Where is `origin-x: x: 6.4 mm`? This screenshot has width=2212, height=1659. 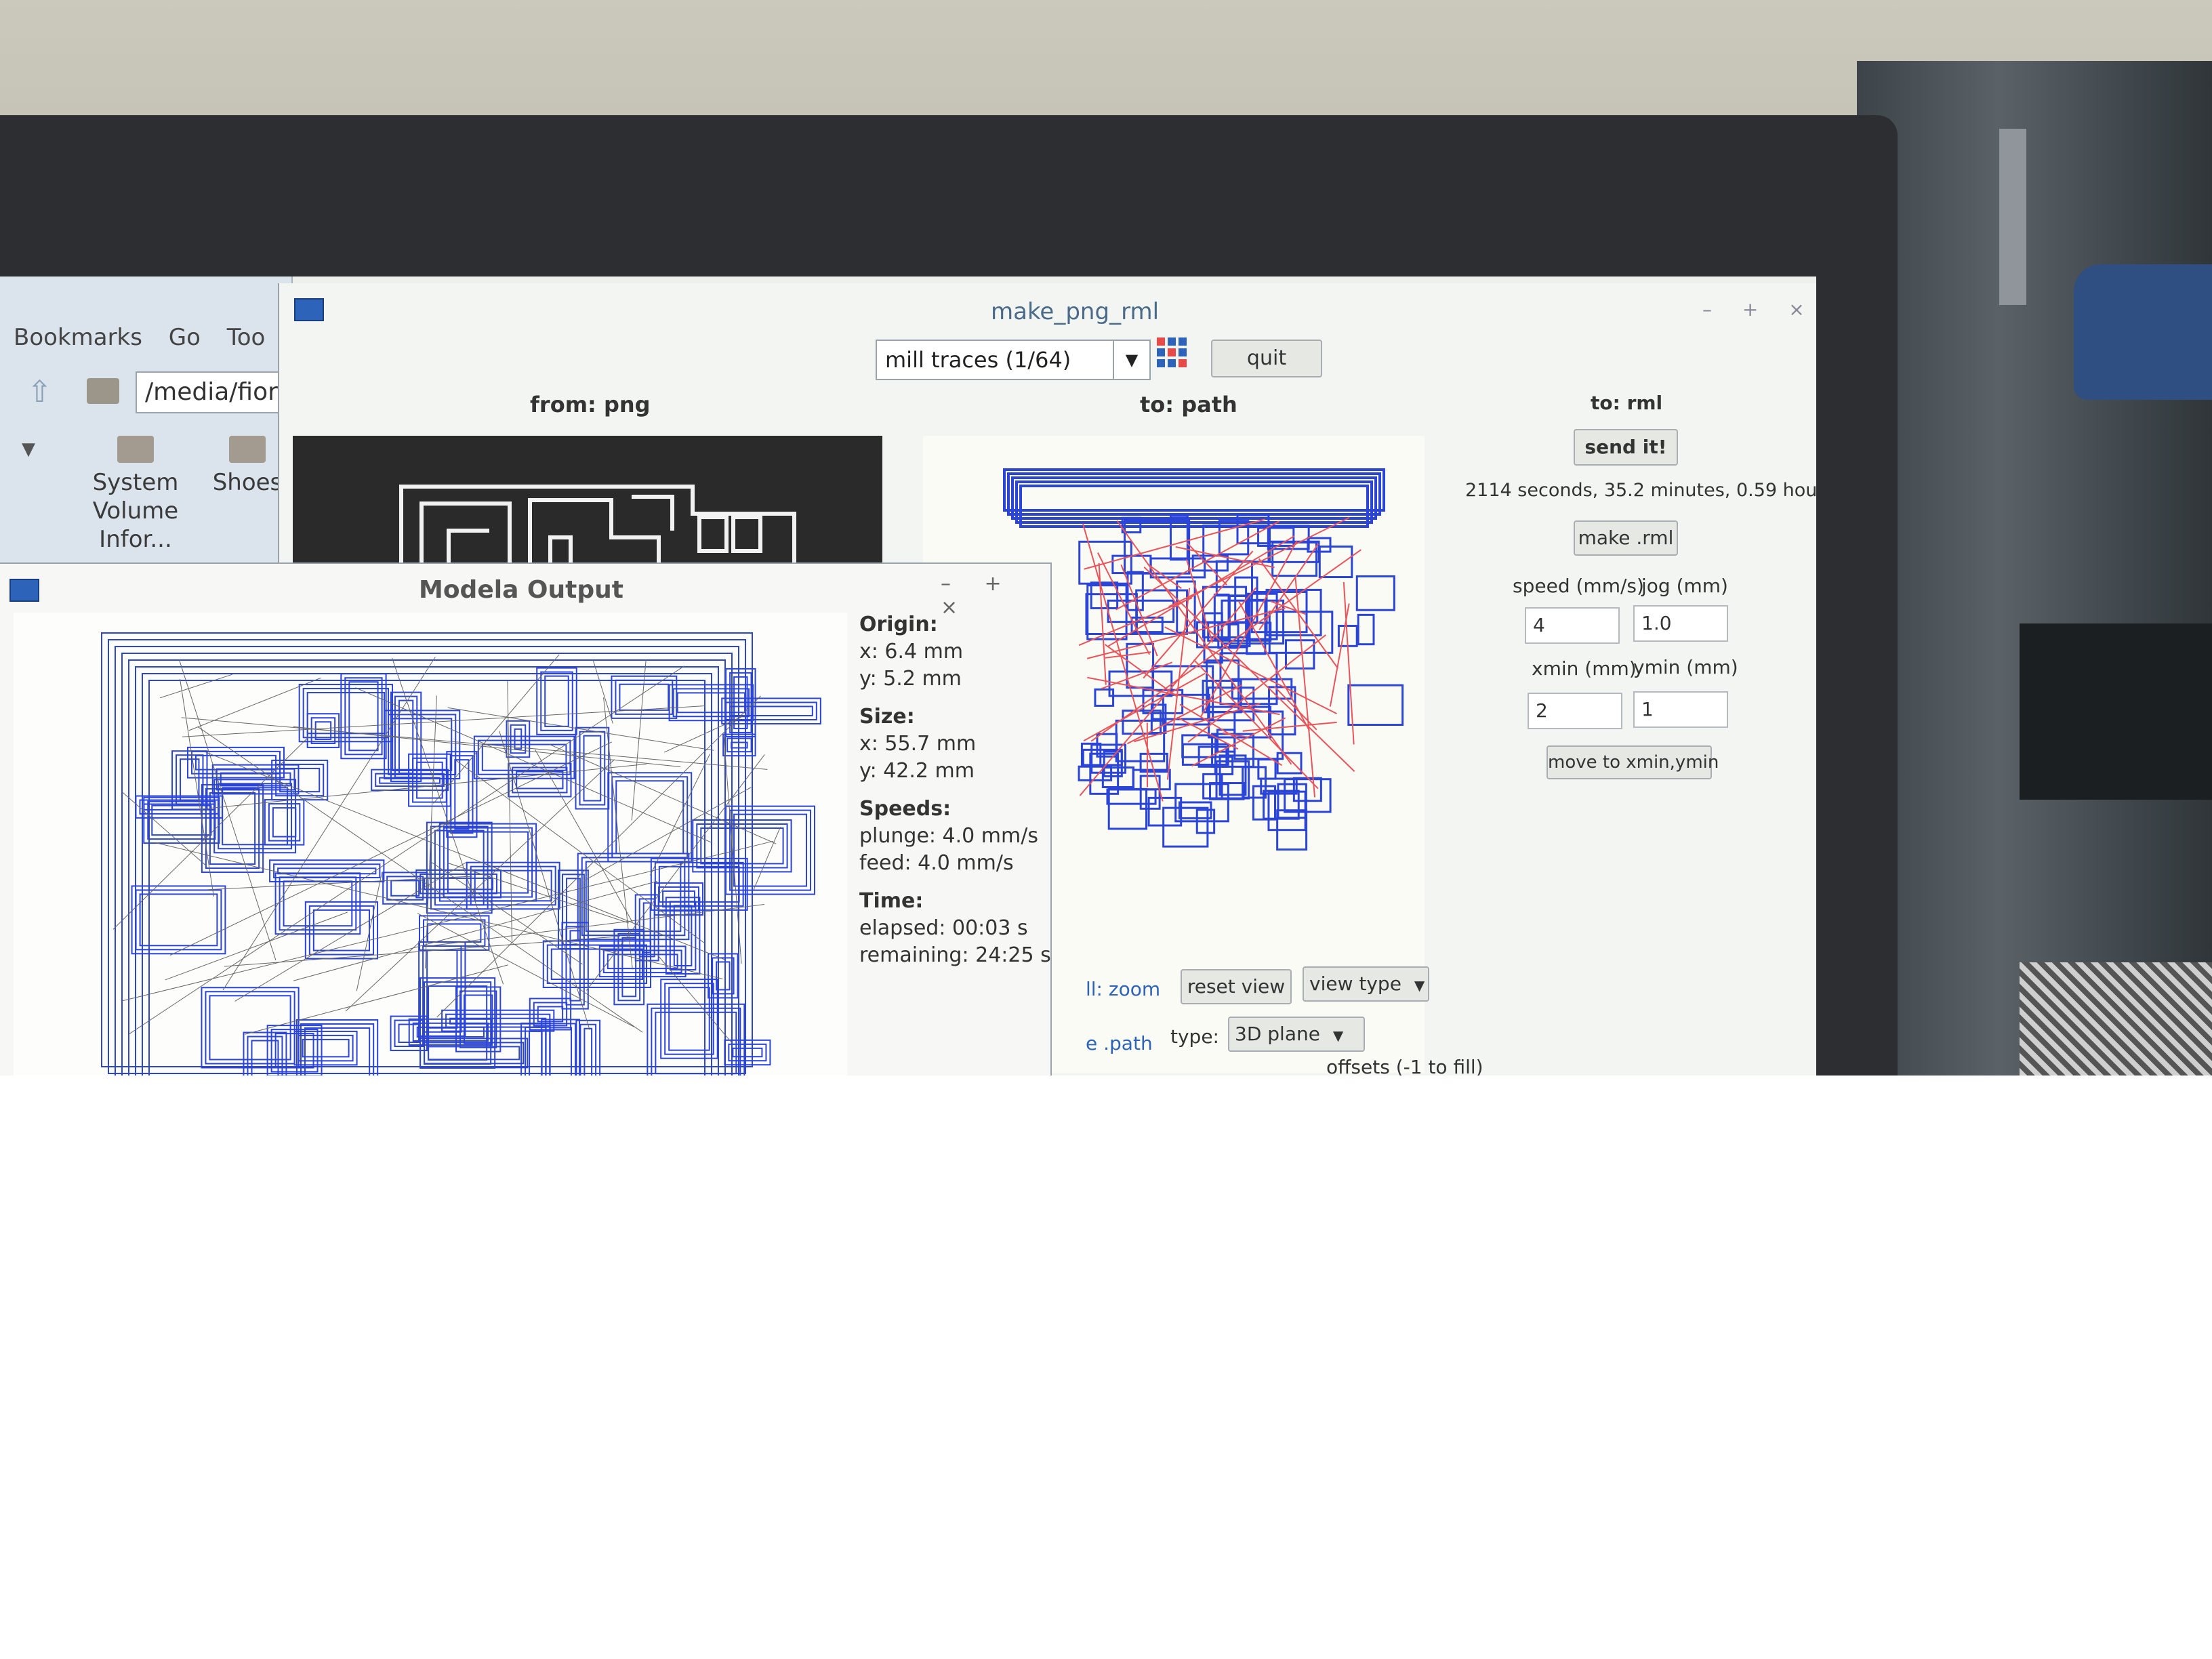
origin-x: x: 6.4 mm is located at coordinates (911, 652).